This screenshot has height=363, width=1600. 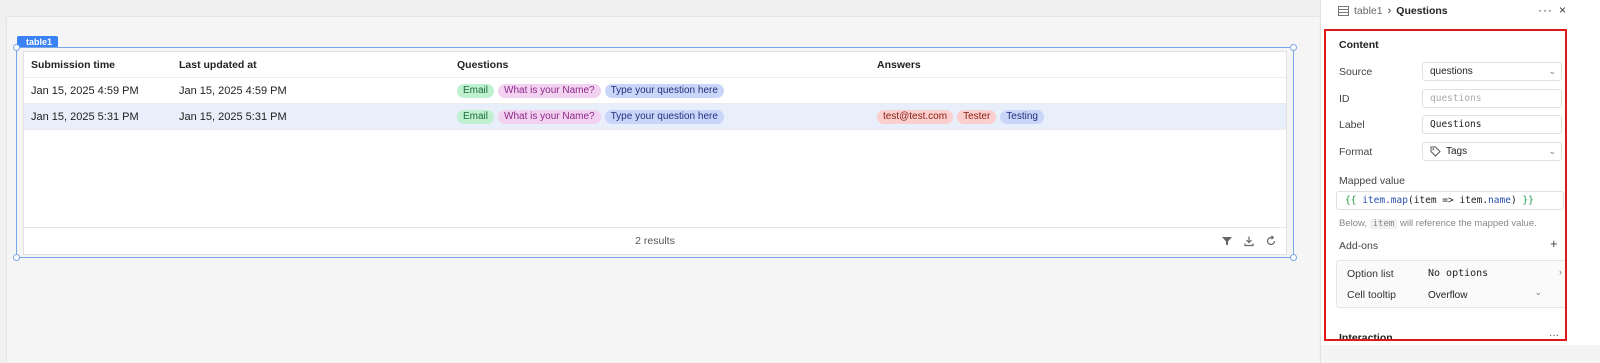 What do you see at coordinates (1372, 181) in the screenshot?
I see `mapped-value-label: Mapped value` at bounding box center [1372, 181].